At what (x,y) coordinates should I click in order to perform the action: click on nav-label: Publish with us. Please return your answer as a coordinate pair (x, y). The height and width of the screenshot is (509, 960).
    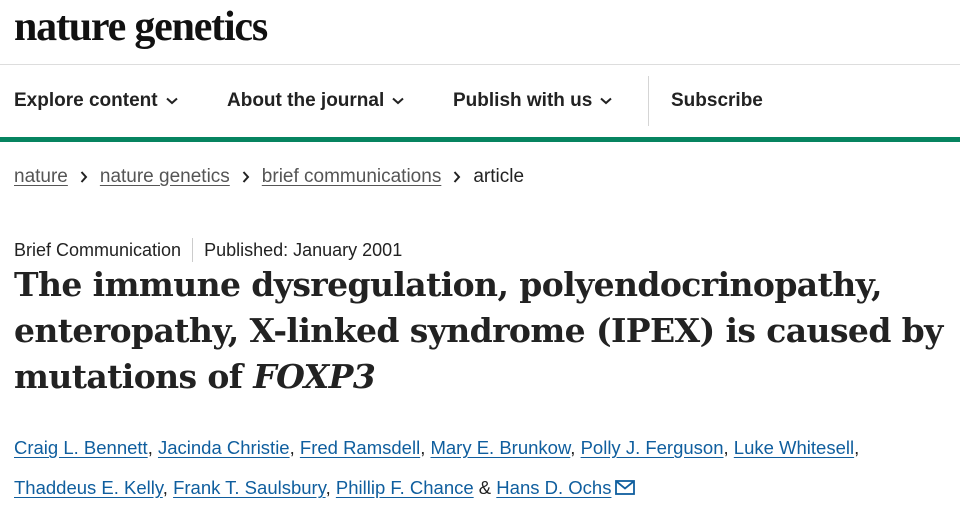
    Looking at the image, I should click on (523, 100).